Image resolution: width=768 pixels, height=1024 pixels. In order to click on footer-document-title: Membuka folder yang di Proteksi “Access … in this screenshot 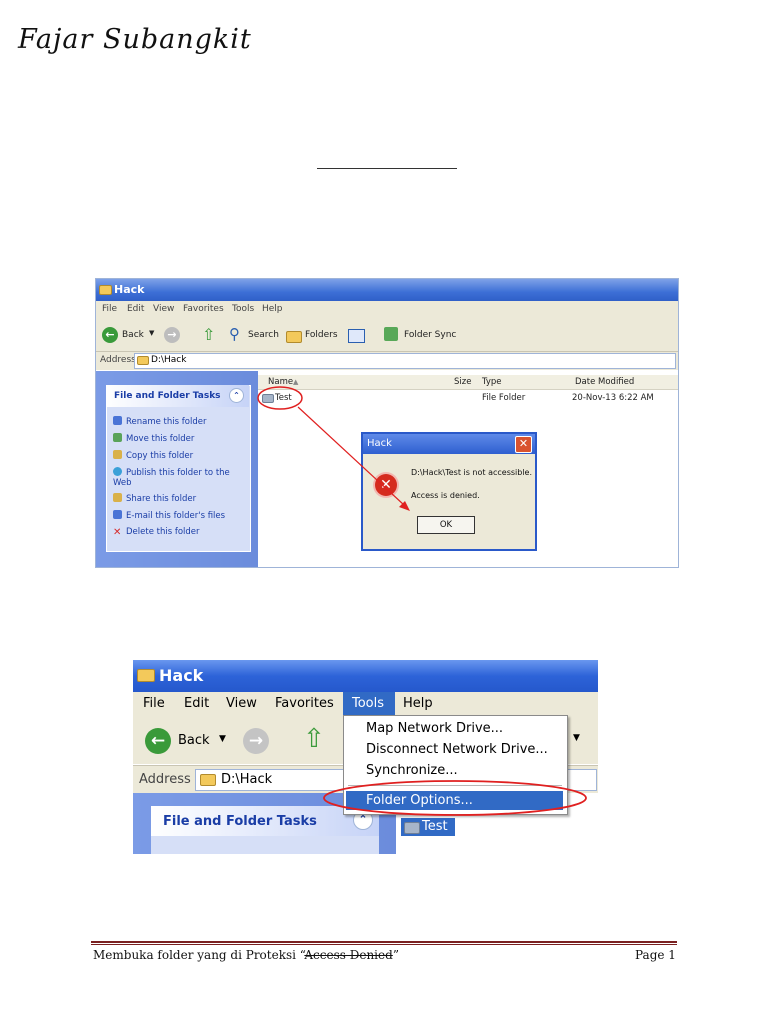, I will do `click(246, 955)`.